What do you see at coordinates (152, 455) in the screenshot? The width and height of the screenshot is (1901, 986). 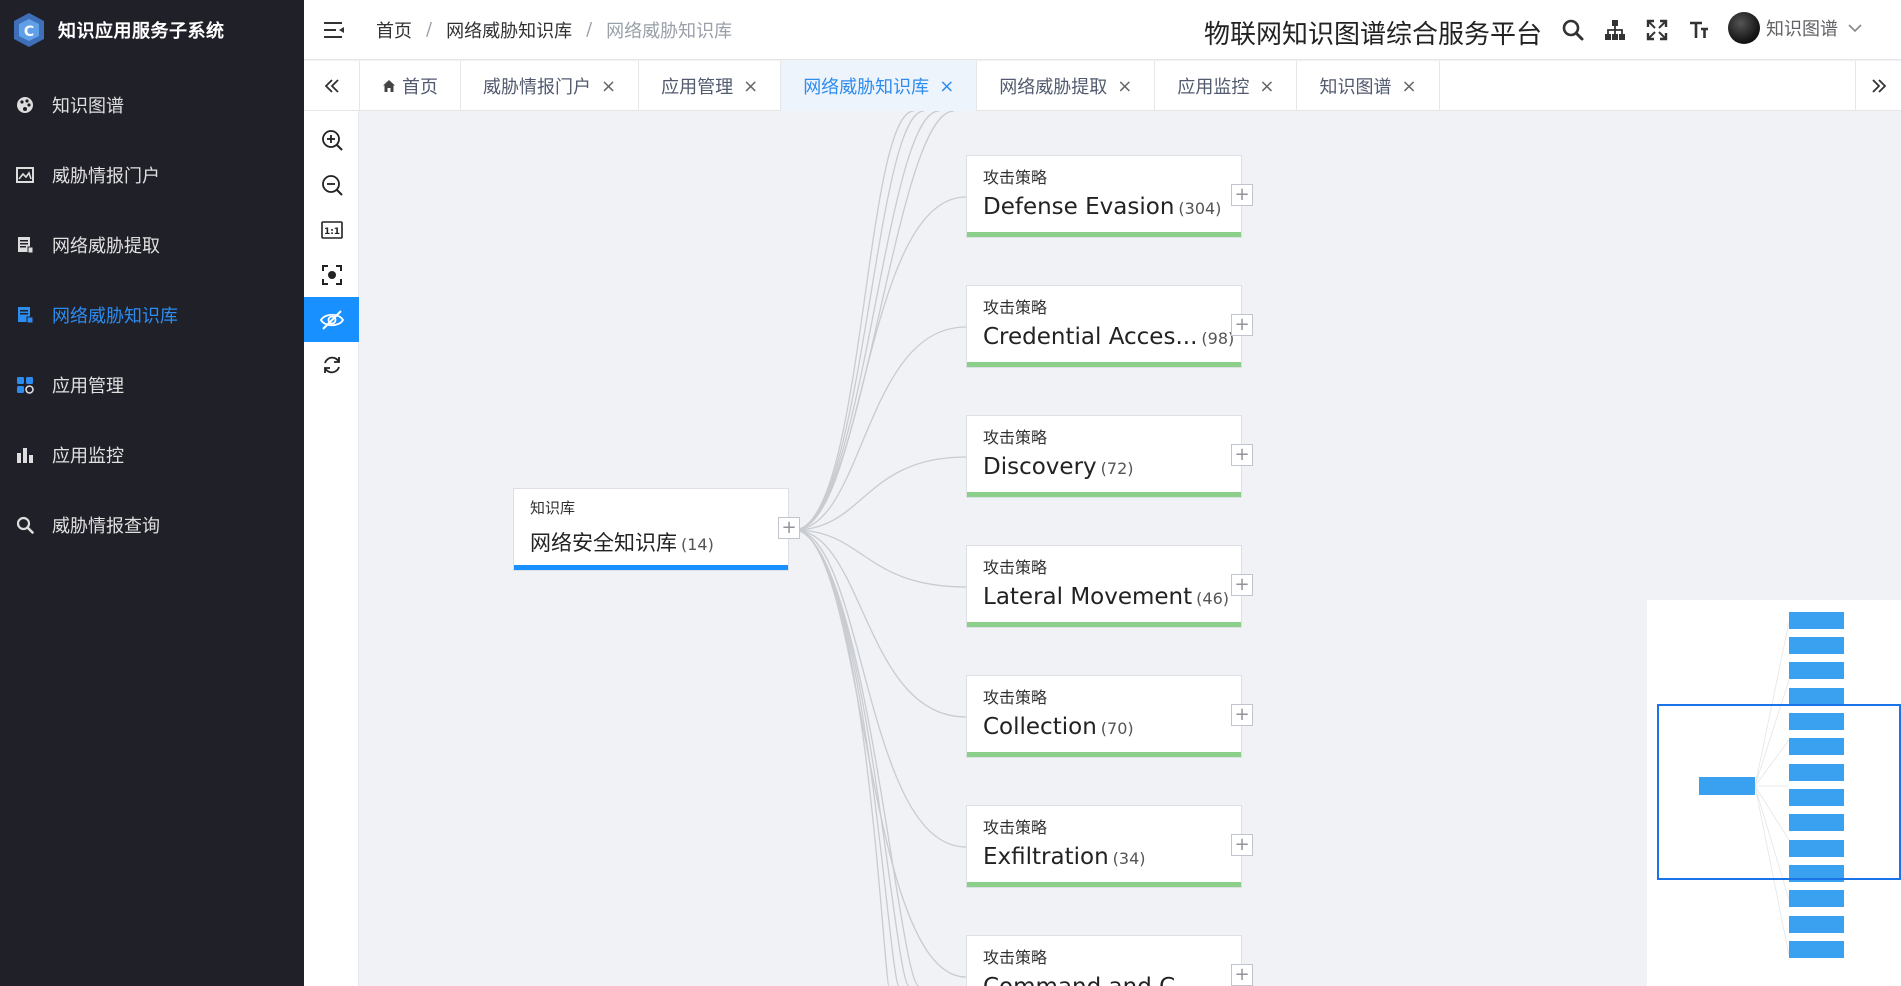 I see `sidebar-item-app-monitor: 应用监控` at bounding box center [152, 455].